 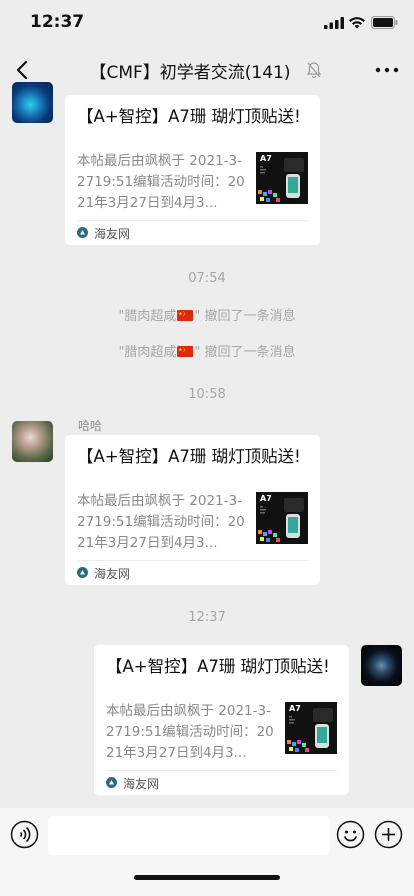 What do you see at coordinates (357, 23) in the screenshot?
I see `wifi-icon` at bounding box center [357, 23].